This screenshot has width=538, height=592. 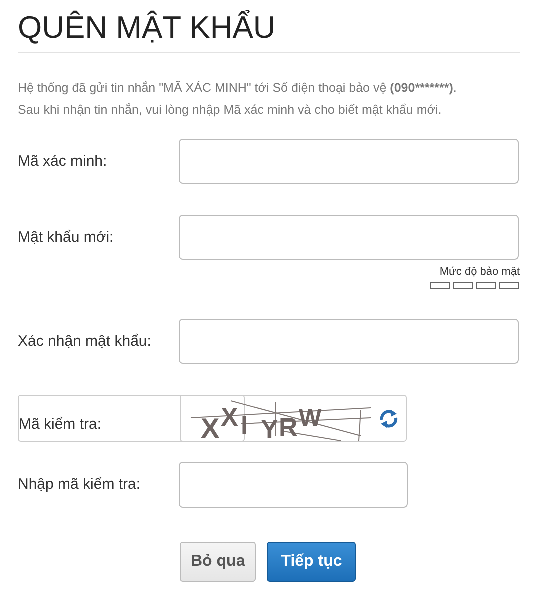 What do you see at coordinates (63, 161) in the screenshot?
I see `field-label: Mã xác minh:` at bounding box center [63, 161].